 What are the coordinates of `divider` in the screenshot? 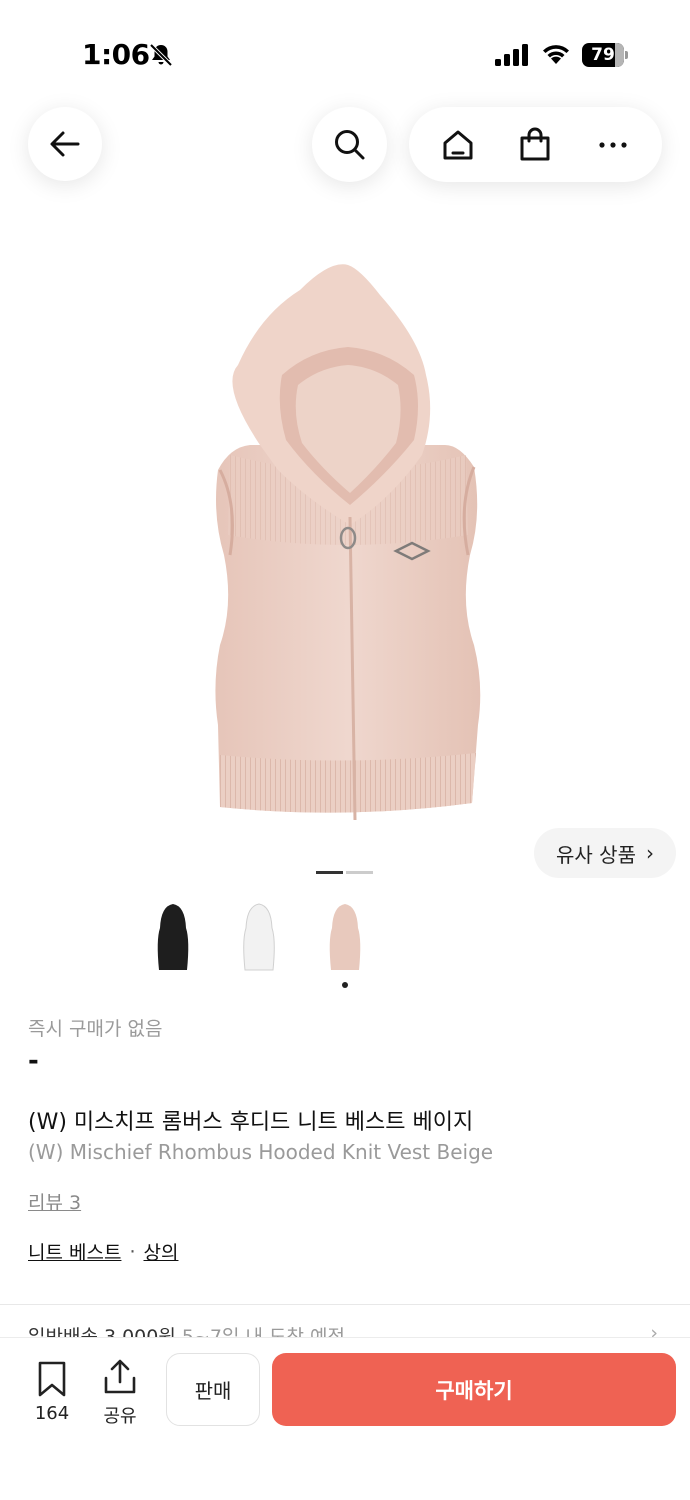 It's located at (345, 1304).